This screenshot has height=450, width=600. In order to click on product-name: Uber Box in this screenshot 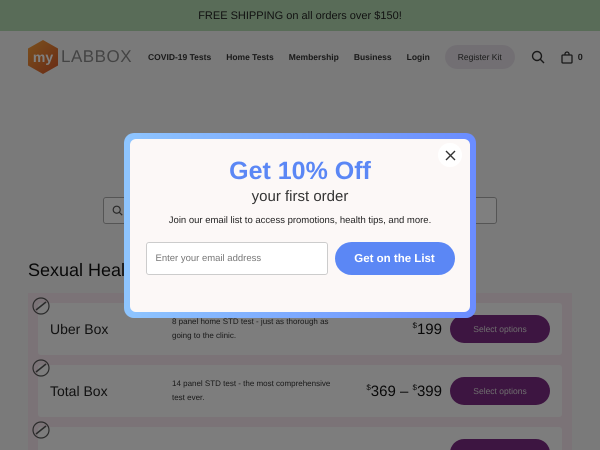, I will do `click(111, 329)`.